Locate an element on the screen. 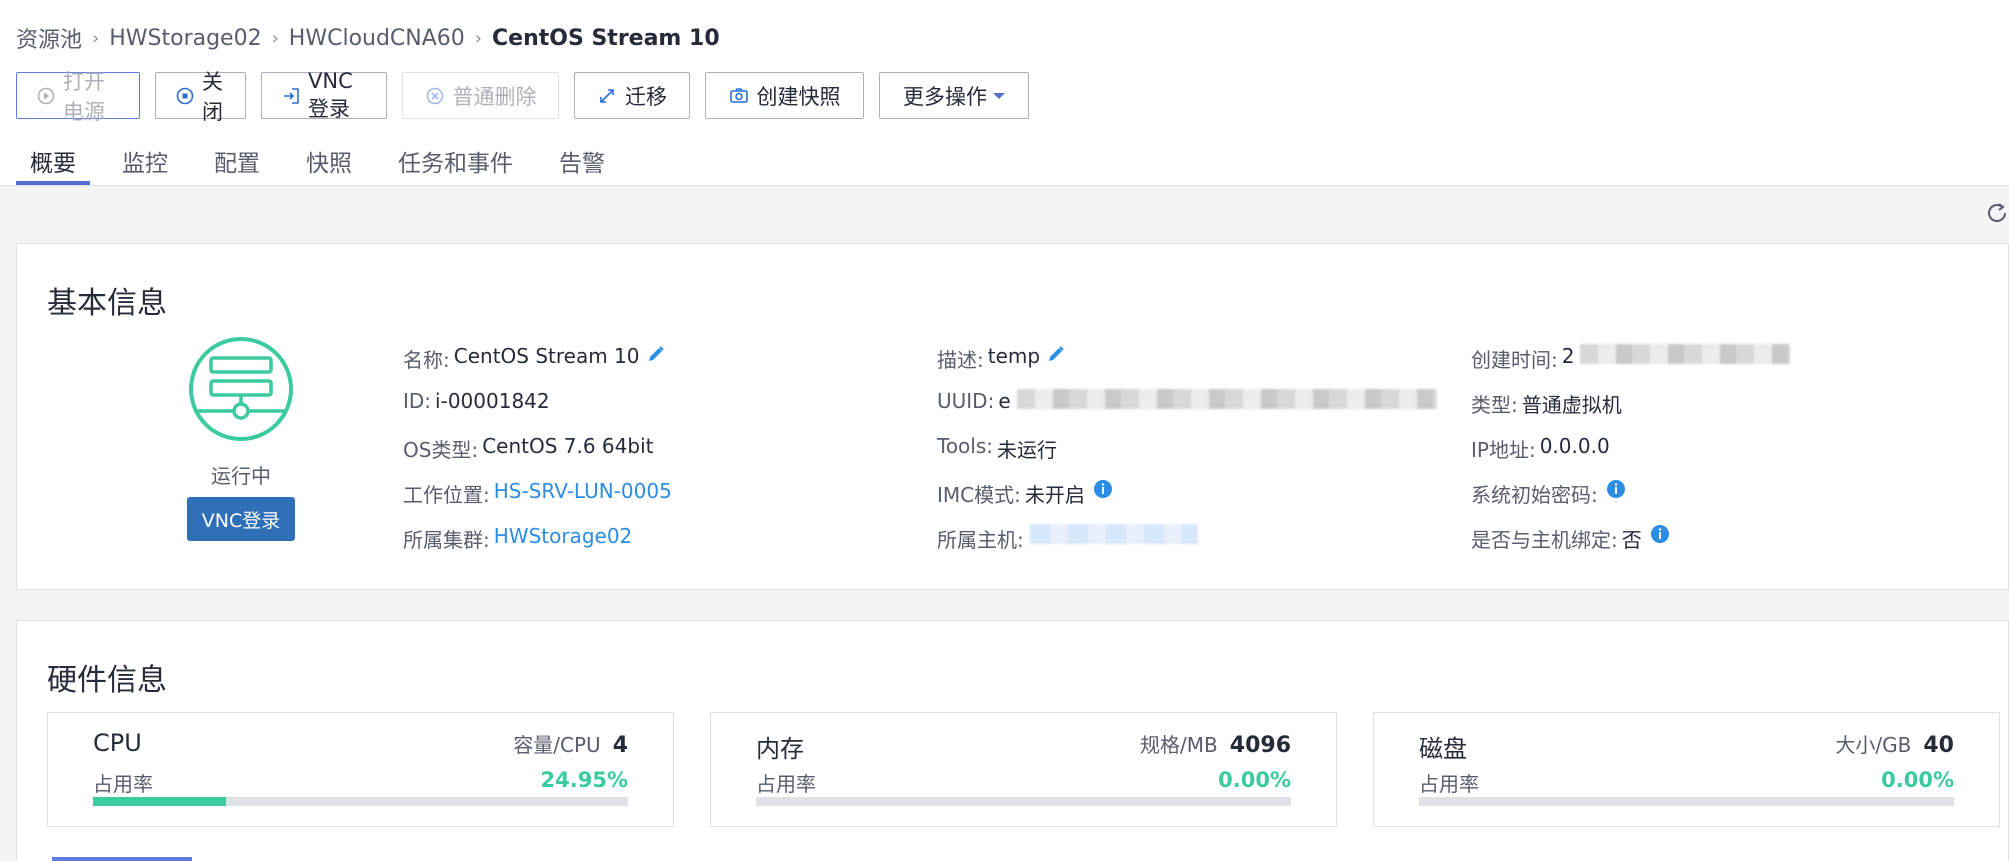 This screenshot has height=861, width=2009. memory-spec-value: 4096 is located at coordinates (1260, 745).